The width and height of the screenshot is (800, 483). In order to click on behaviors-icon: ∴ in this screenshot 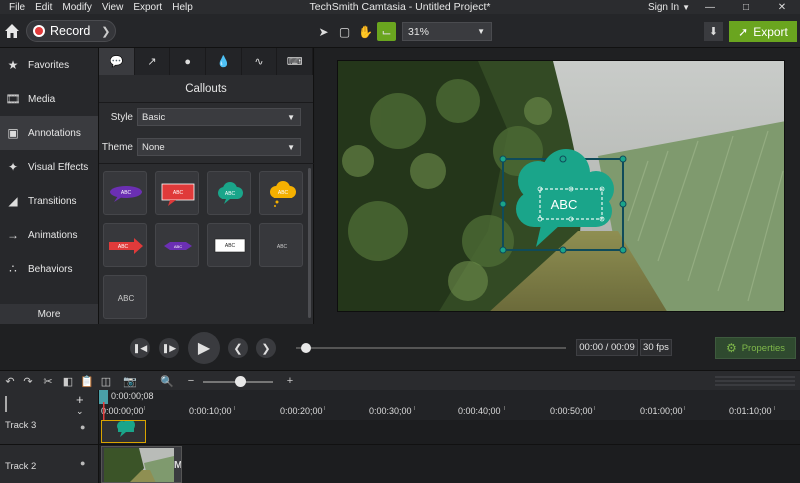, I will do `click(13, 269)`.